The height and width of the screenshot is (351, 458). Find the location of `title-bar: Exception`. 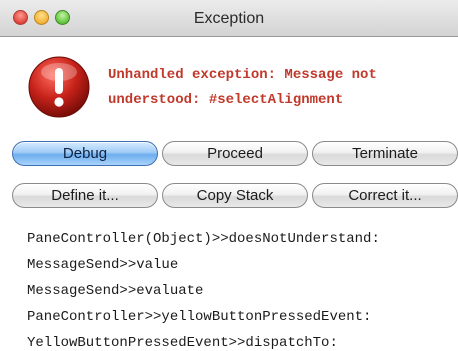

title-bar: Exception is located at coordinates (229, 18).